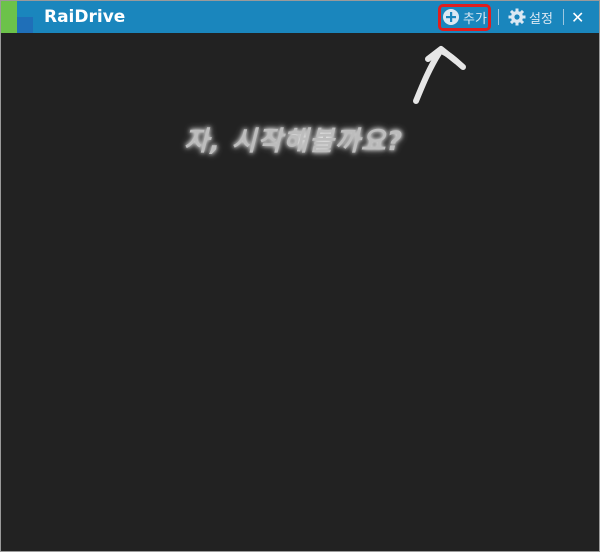 Image resolution: width=600 pixels, height=552 pixels. I want to click on settings-button-label: 설정, so click(541, 19).